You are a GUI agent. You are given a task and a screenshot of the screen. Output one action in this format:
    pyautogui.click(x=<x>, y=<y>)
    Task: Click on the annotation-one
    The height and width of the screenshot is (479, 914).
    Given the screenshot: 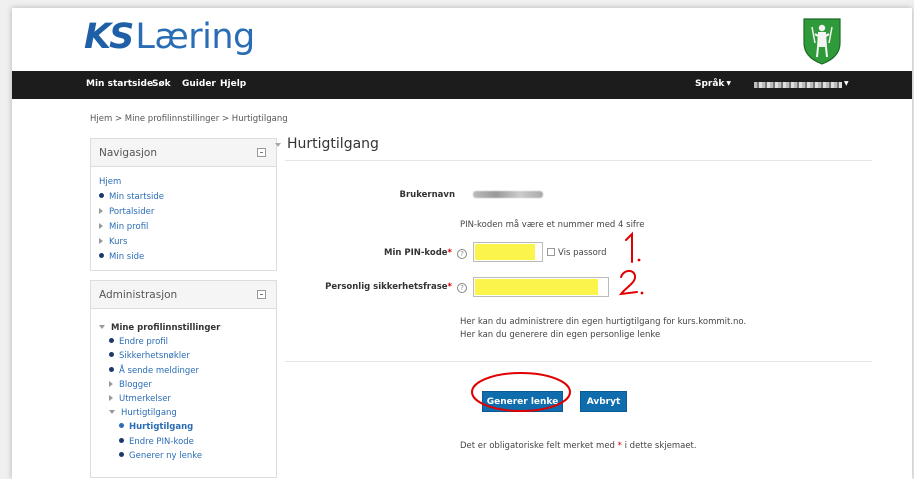 What is the action you would take?
    pyautogui.click(x=633, y=247)
    